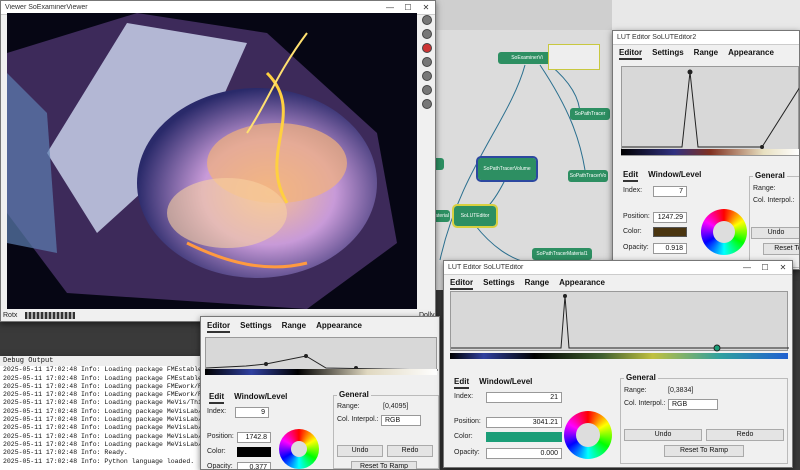 The width and height of the screenshot is (800, 470). Describe the element at coordinates (486, 267) in the screenshot. I see `lut-title: LUT Editor SoLUTEditor` at that location.